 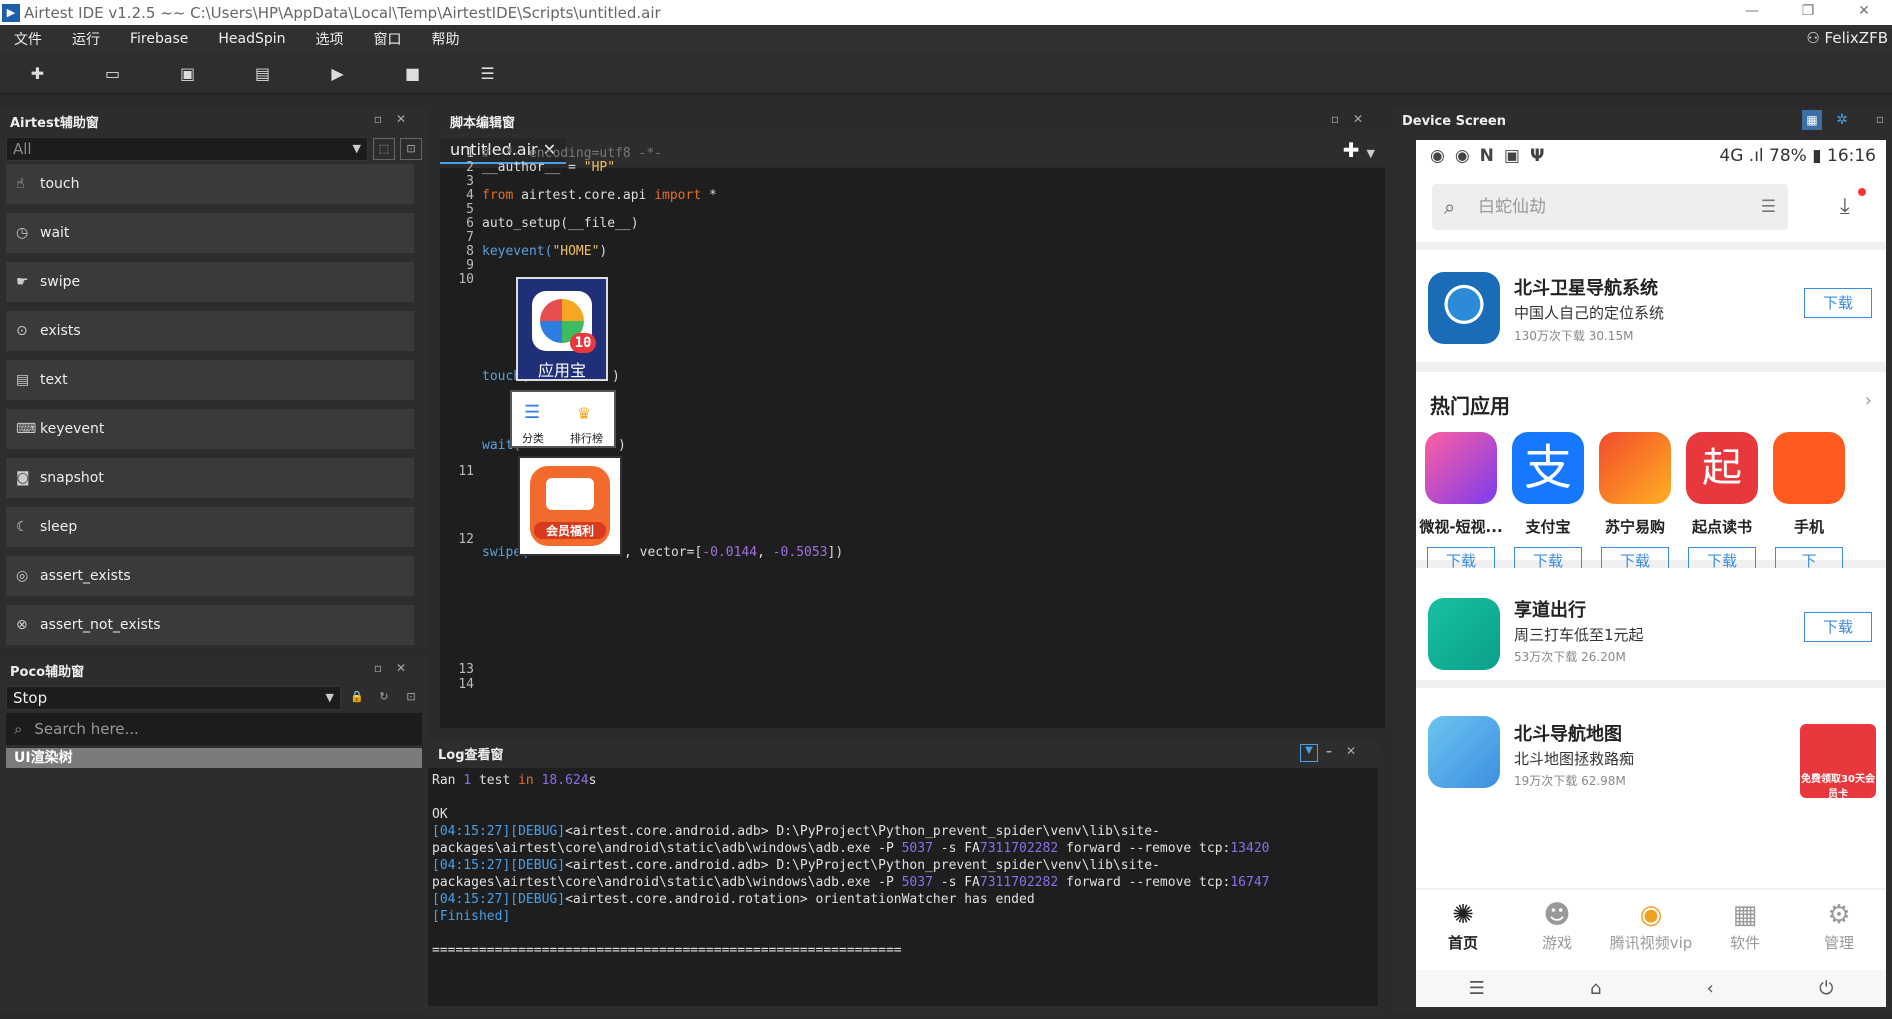 I want to click on new-file-icon: ✚, so click(x=37, y=73).